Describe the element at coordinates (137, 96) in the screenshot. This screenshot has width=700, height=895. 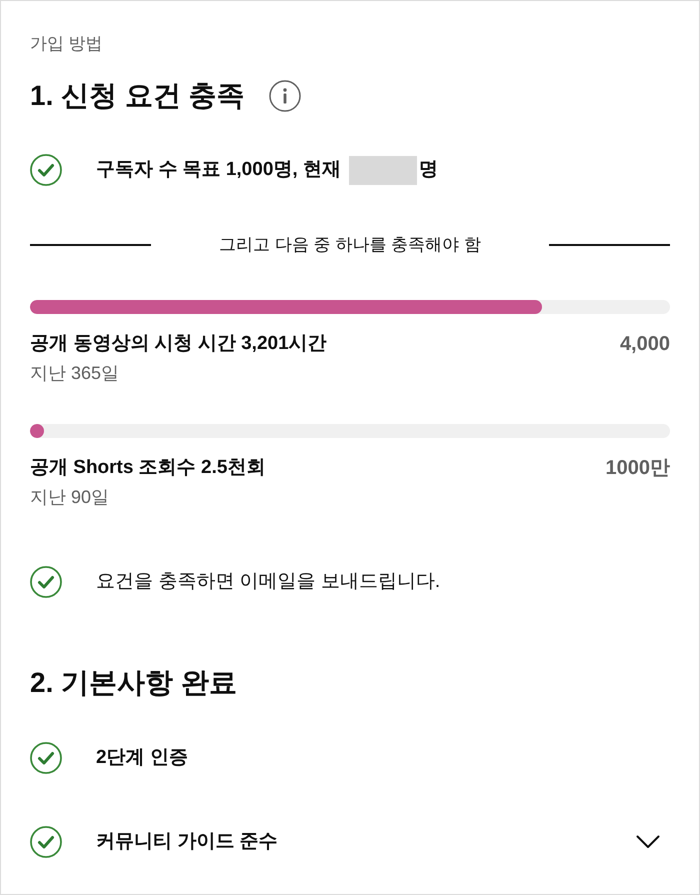
I see `section-heading: 1. 신청 요건 충족` at that location.